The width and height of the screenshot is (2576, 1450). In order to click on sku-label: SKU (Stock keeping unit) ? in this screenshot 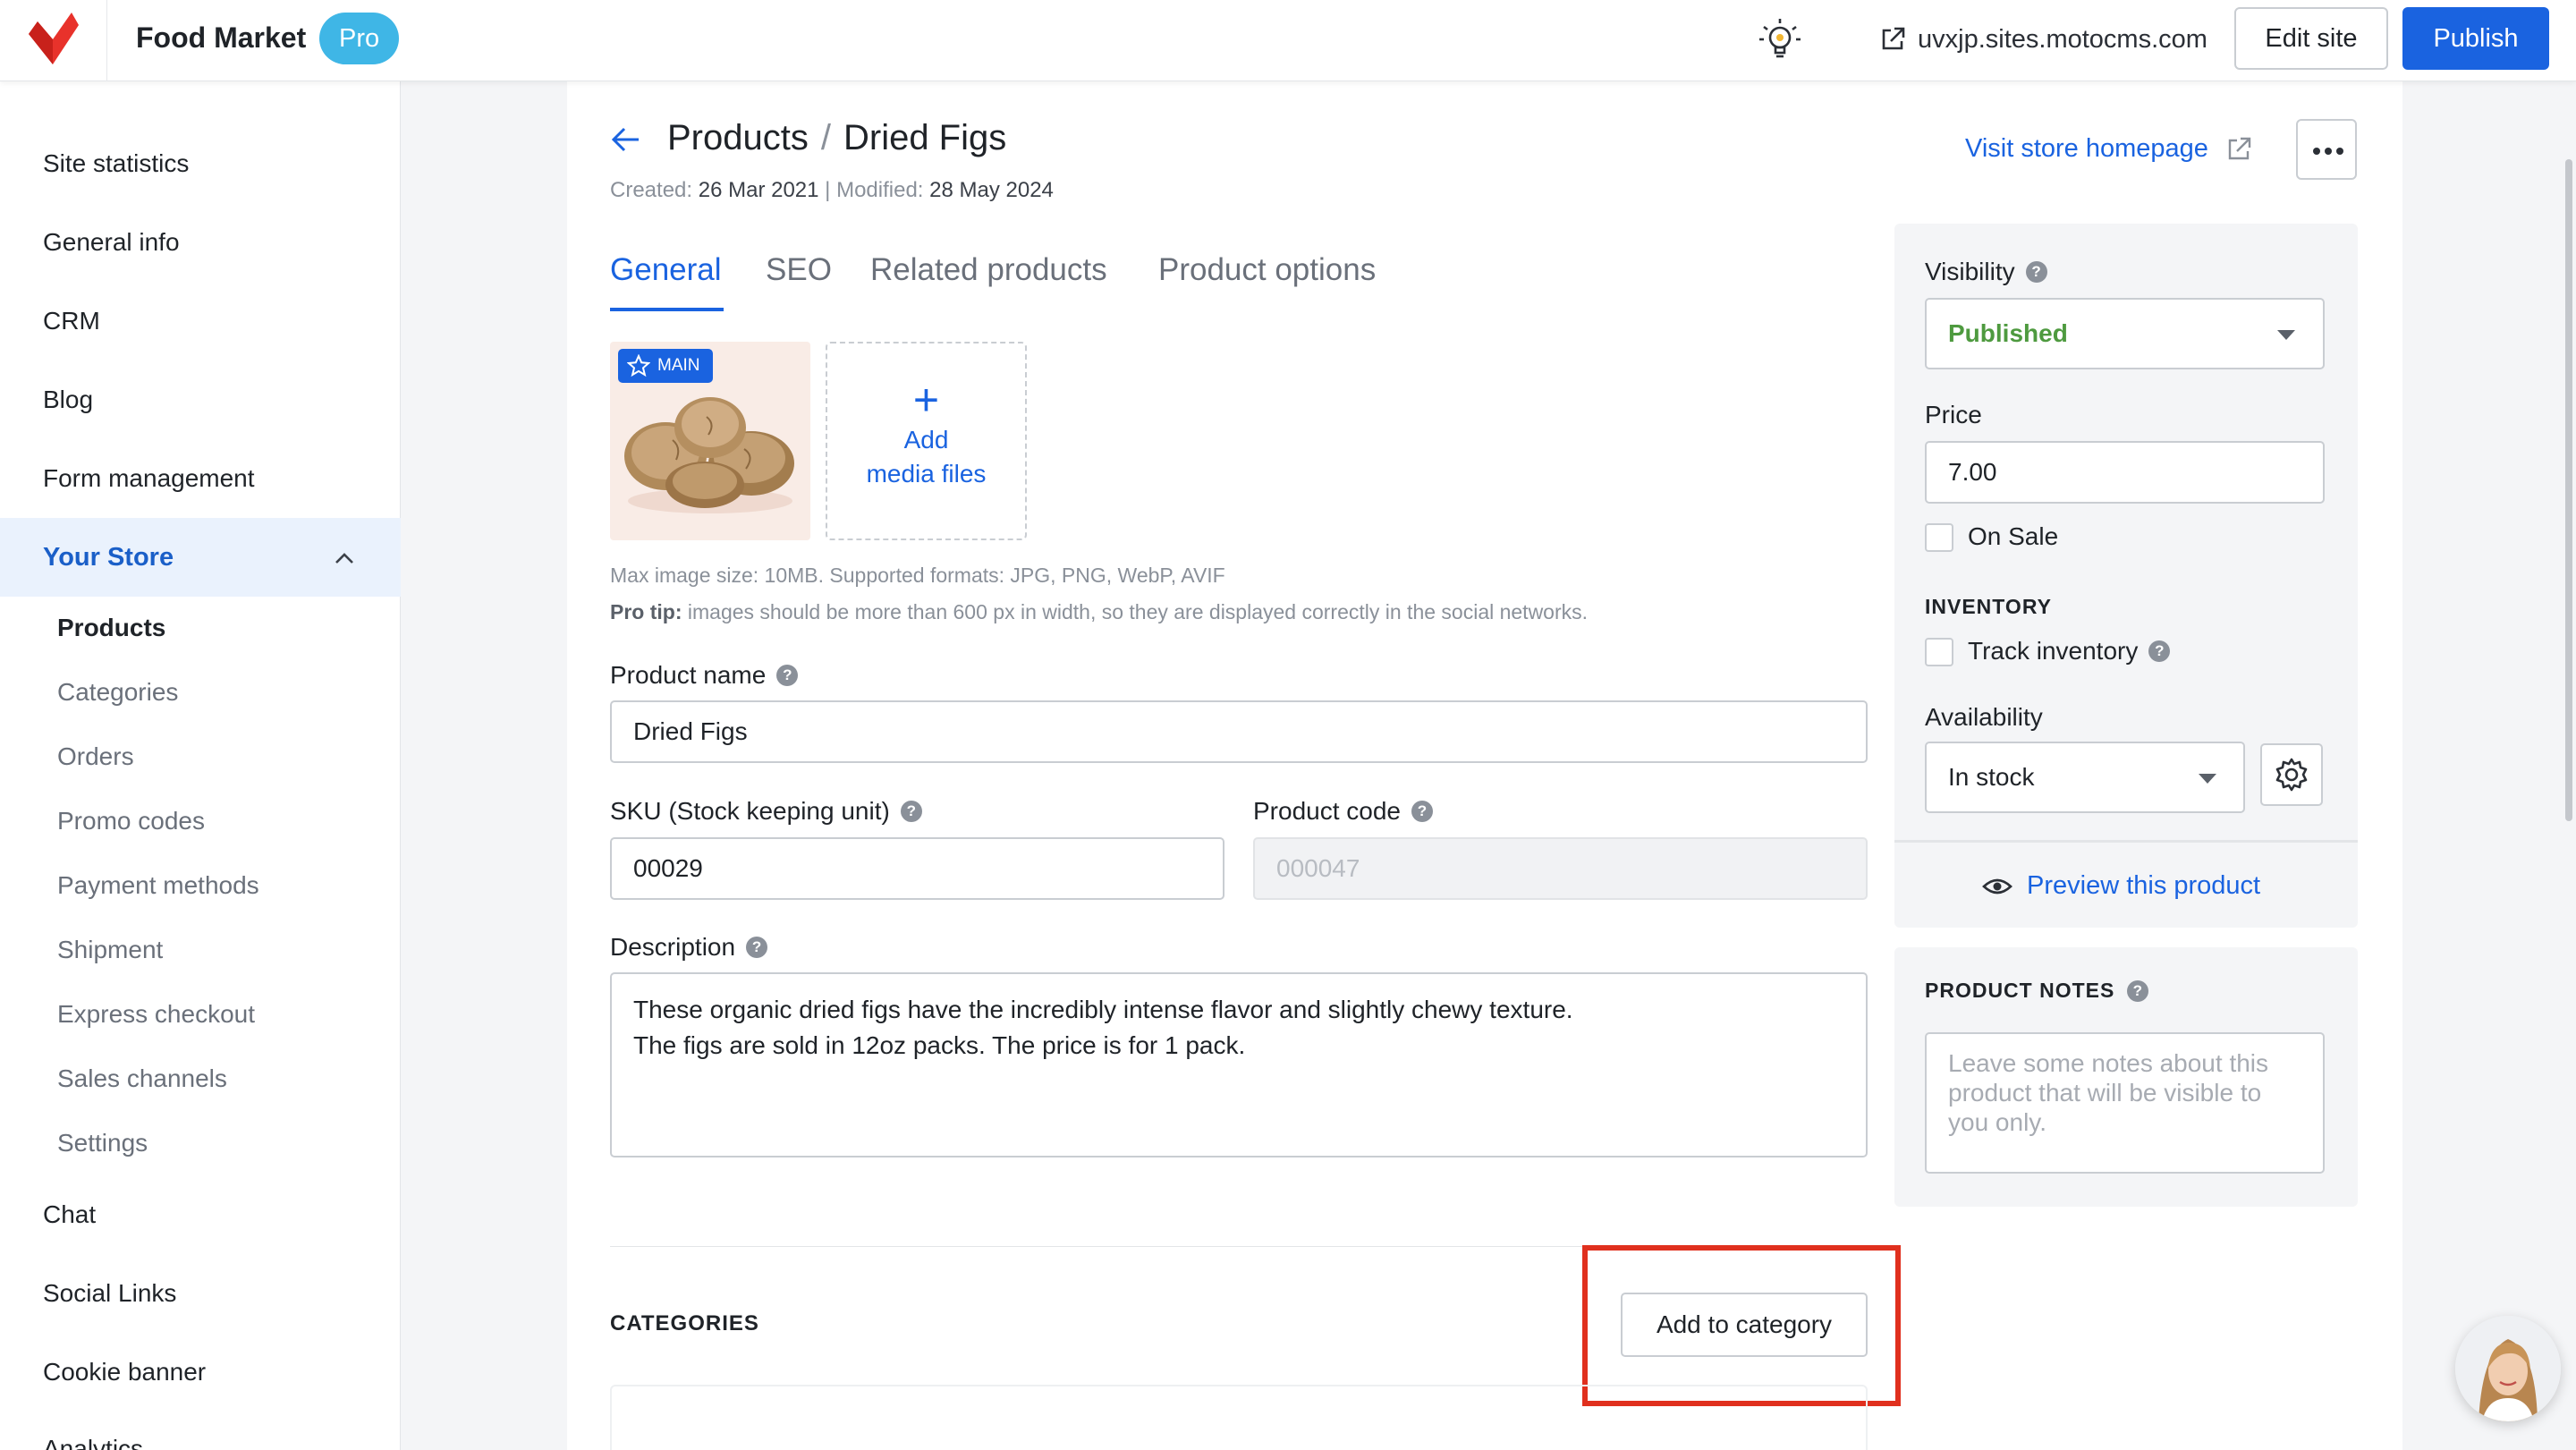, I will do `click(766, 812)`.